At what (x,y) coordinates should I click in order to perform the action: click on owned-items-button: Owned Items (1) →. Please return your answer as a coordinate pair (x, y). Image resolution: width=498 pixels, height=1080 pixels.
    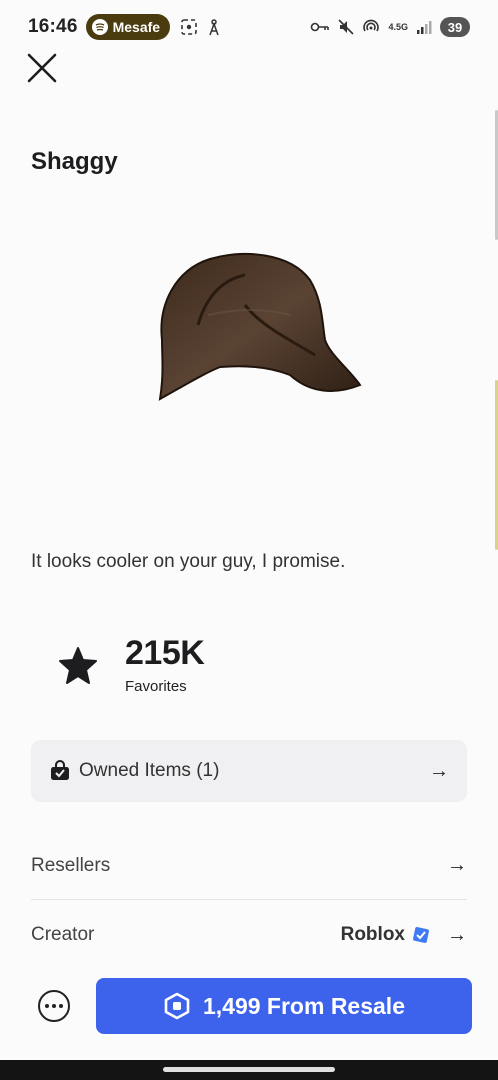
    Looking at the image, I should click on (249, 771).